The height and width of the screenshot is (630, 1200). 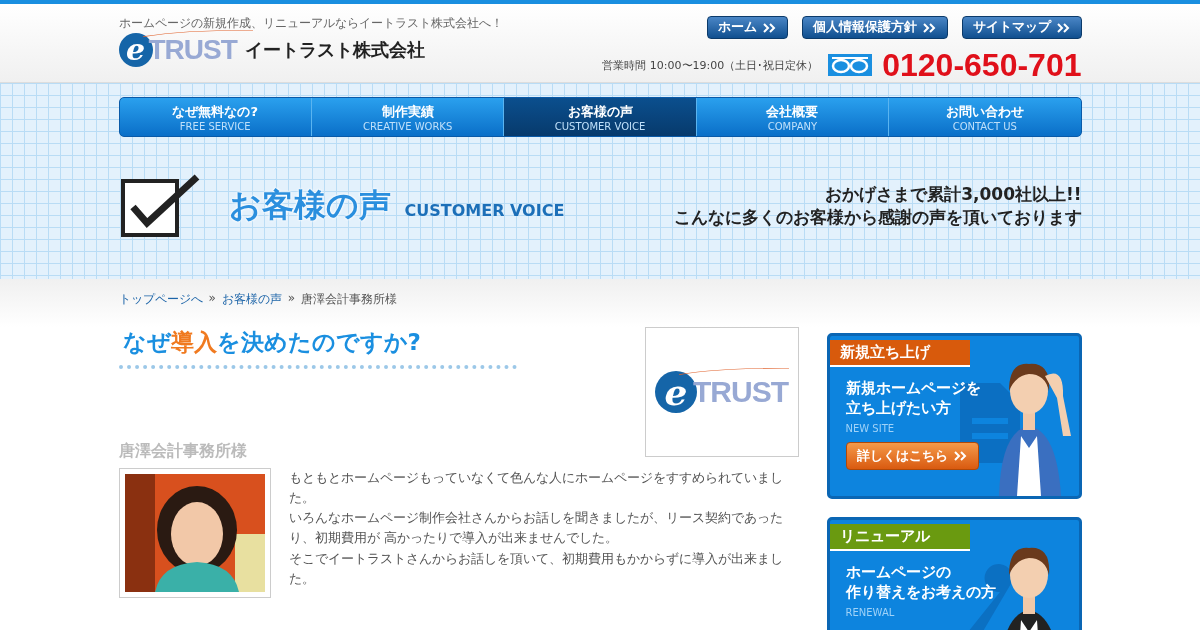 I want to click on nav-tab: 会社概要 COMPANY, so click(x=793, y=117).